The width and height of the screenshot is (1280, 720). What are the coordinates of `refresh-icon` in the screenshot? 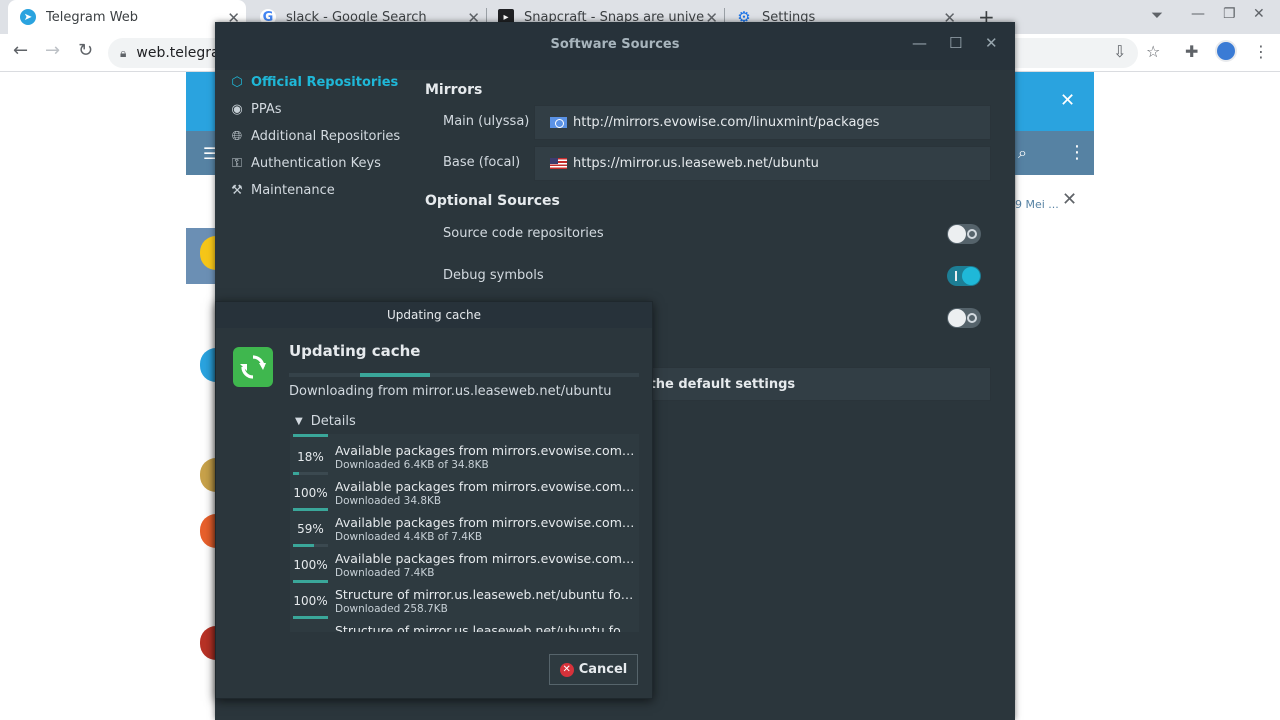 It's located at (253, 367).